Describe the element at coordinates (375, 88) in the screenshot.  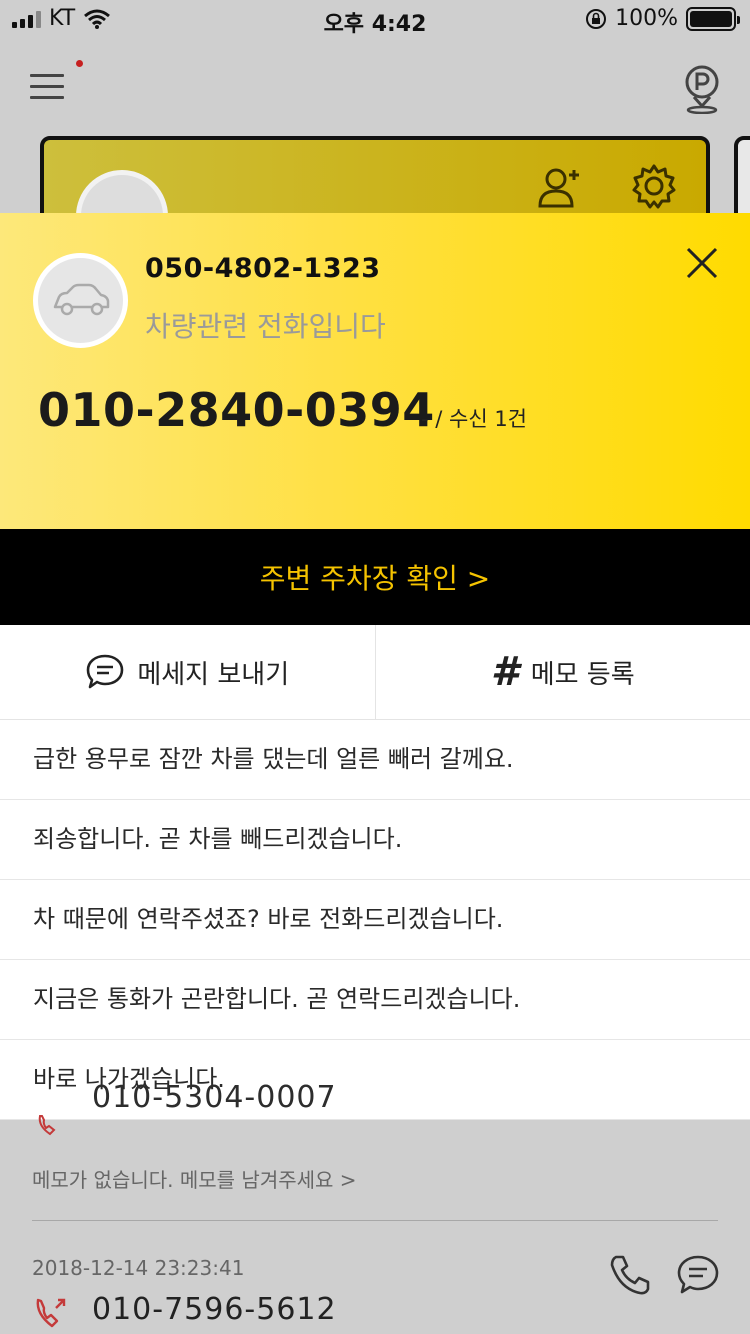
I see `app-top-bar` at that location.